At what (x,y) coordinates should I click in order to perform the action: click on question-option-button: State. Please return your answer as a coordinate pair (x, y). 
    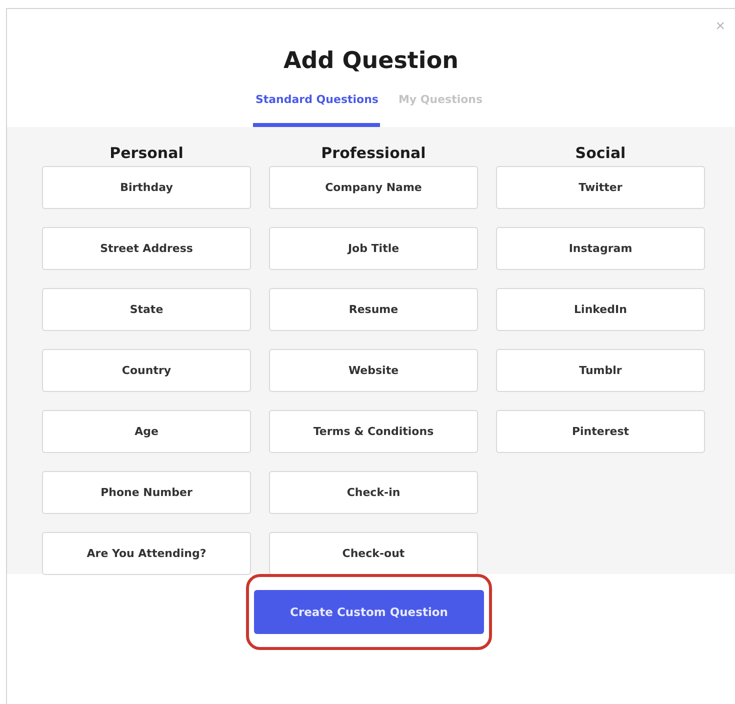
    Looking at the image, I should click on (146, 309).